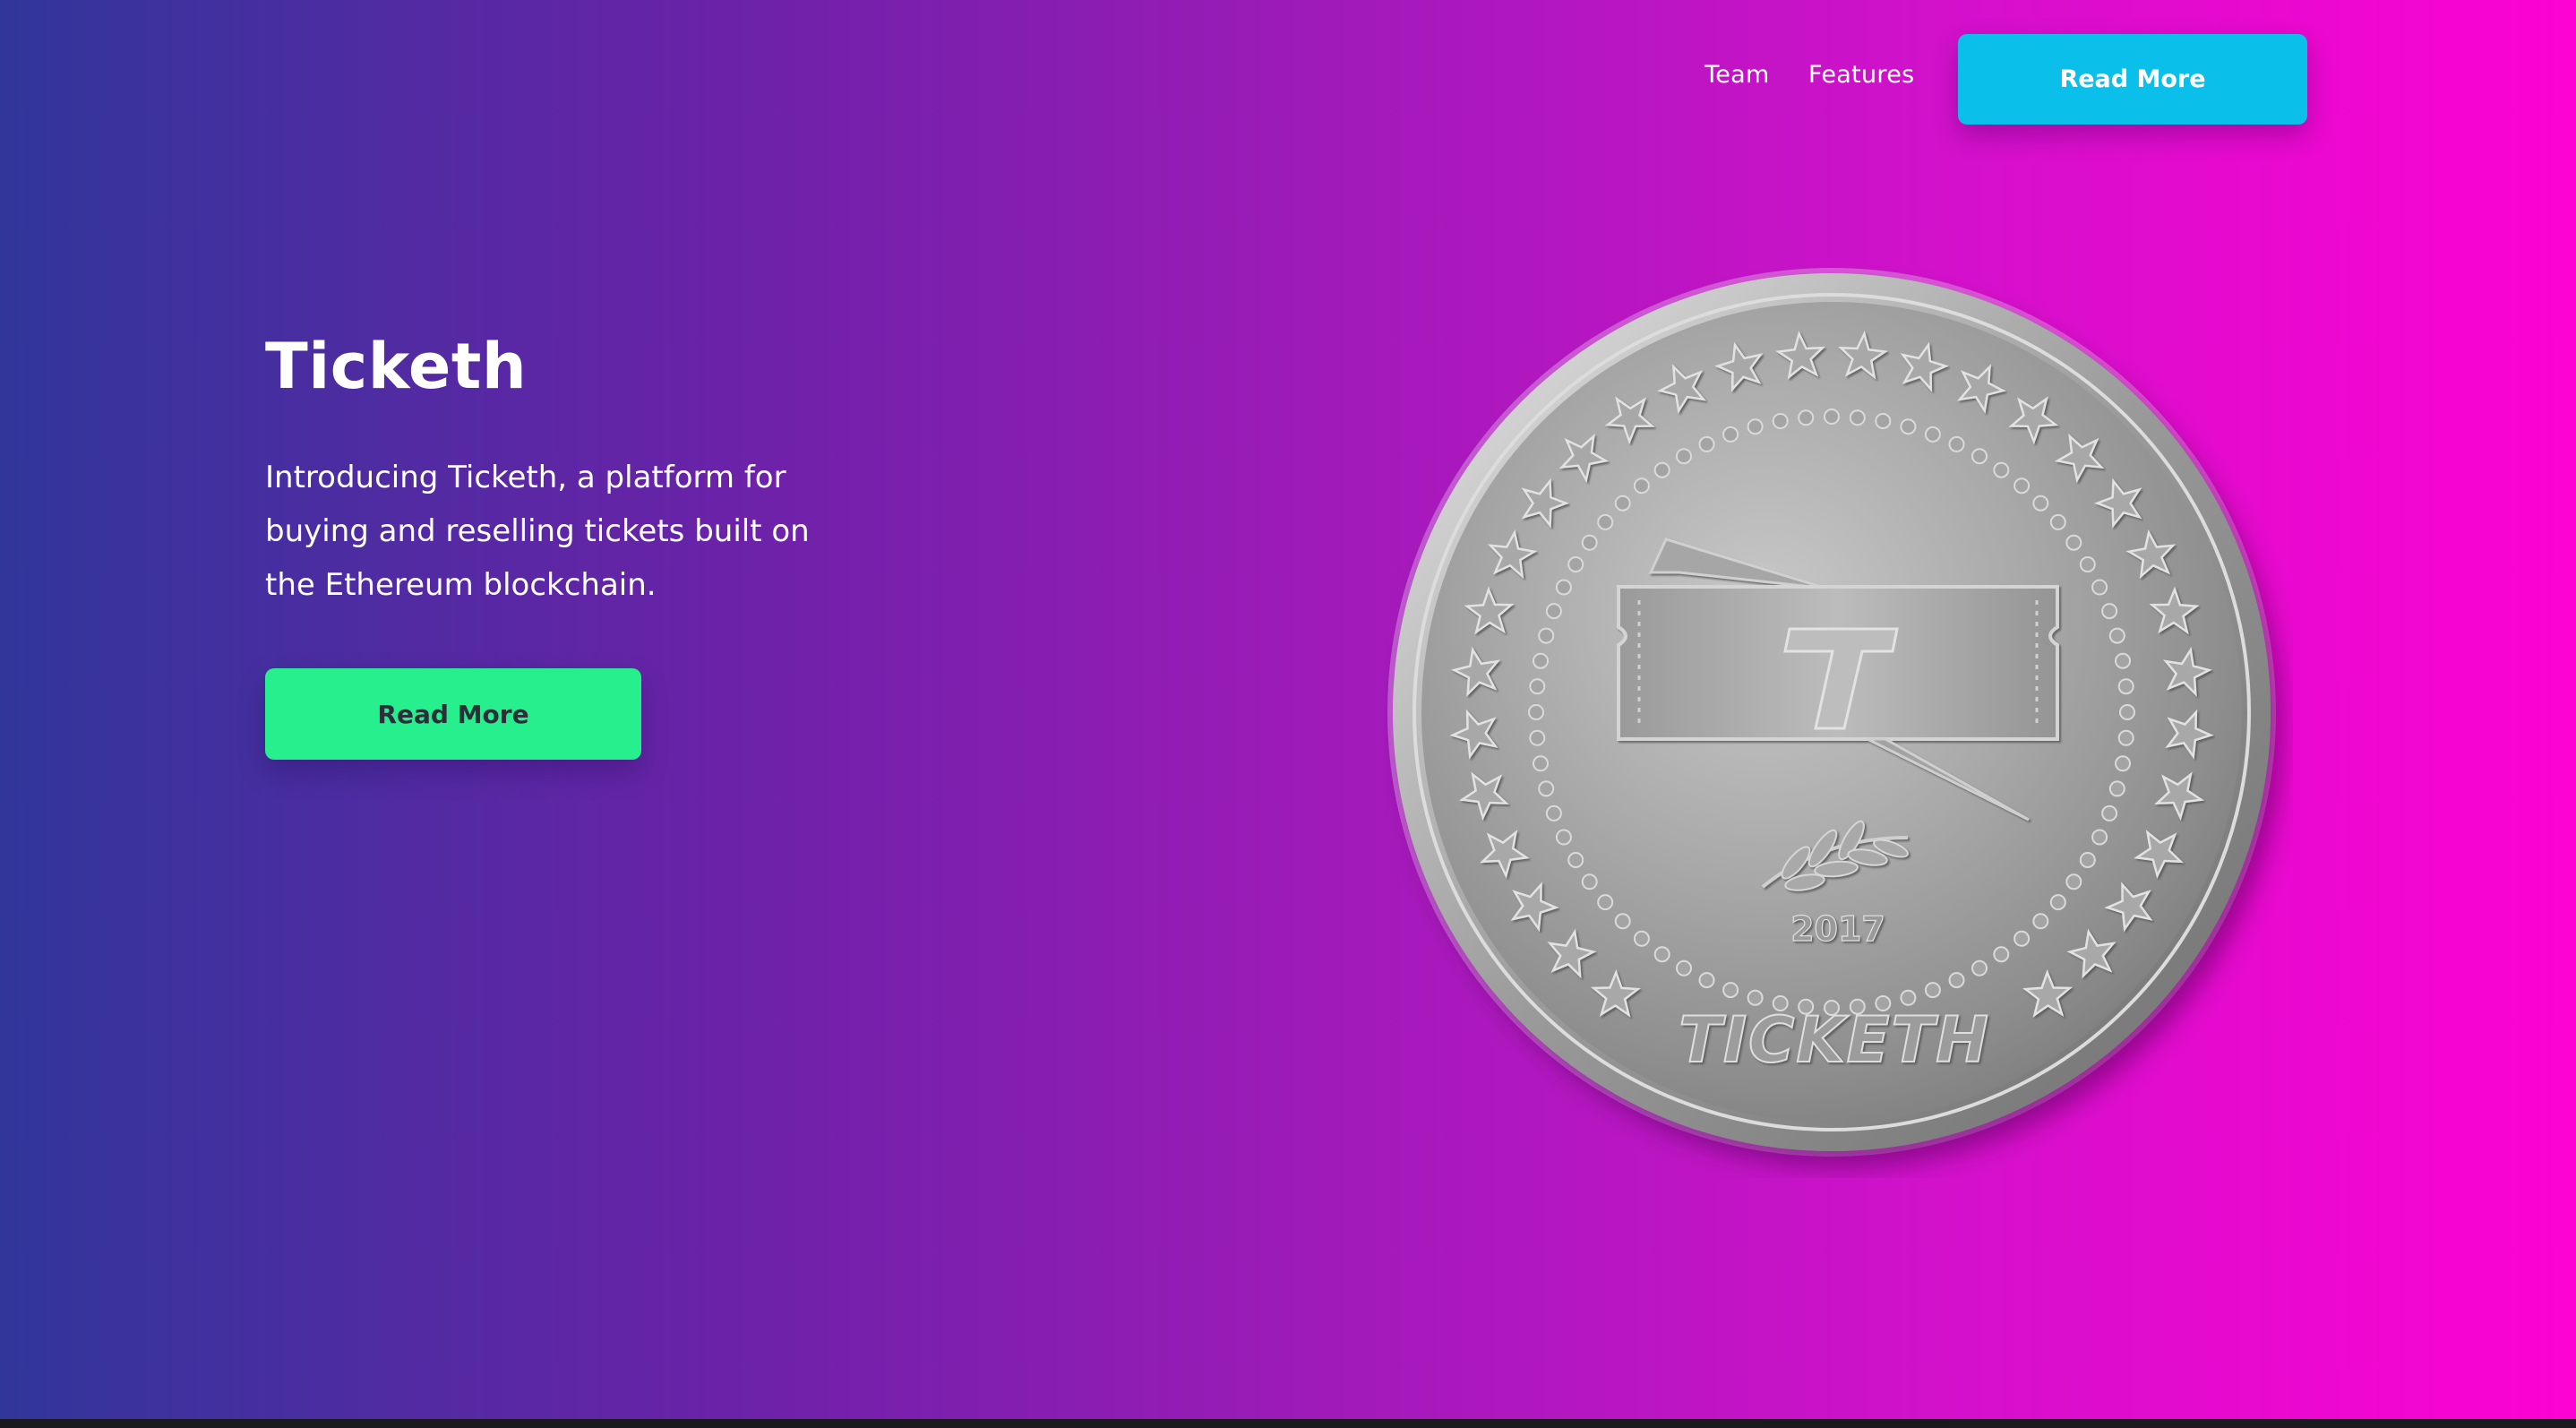  What do you see at coordinates (396, 366) in the screenshot?
I see `hero-title: Ticketh` at bounding box center [396, 366].